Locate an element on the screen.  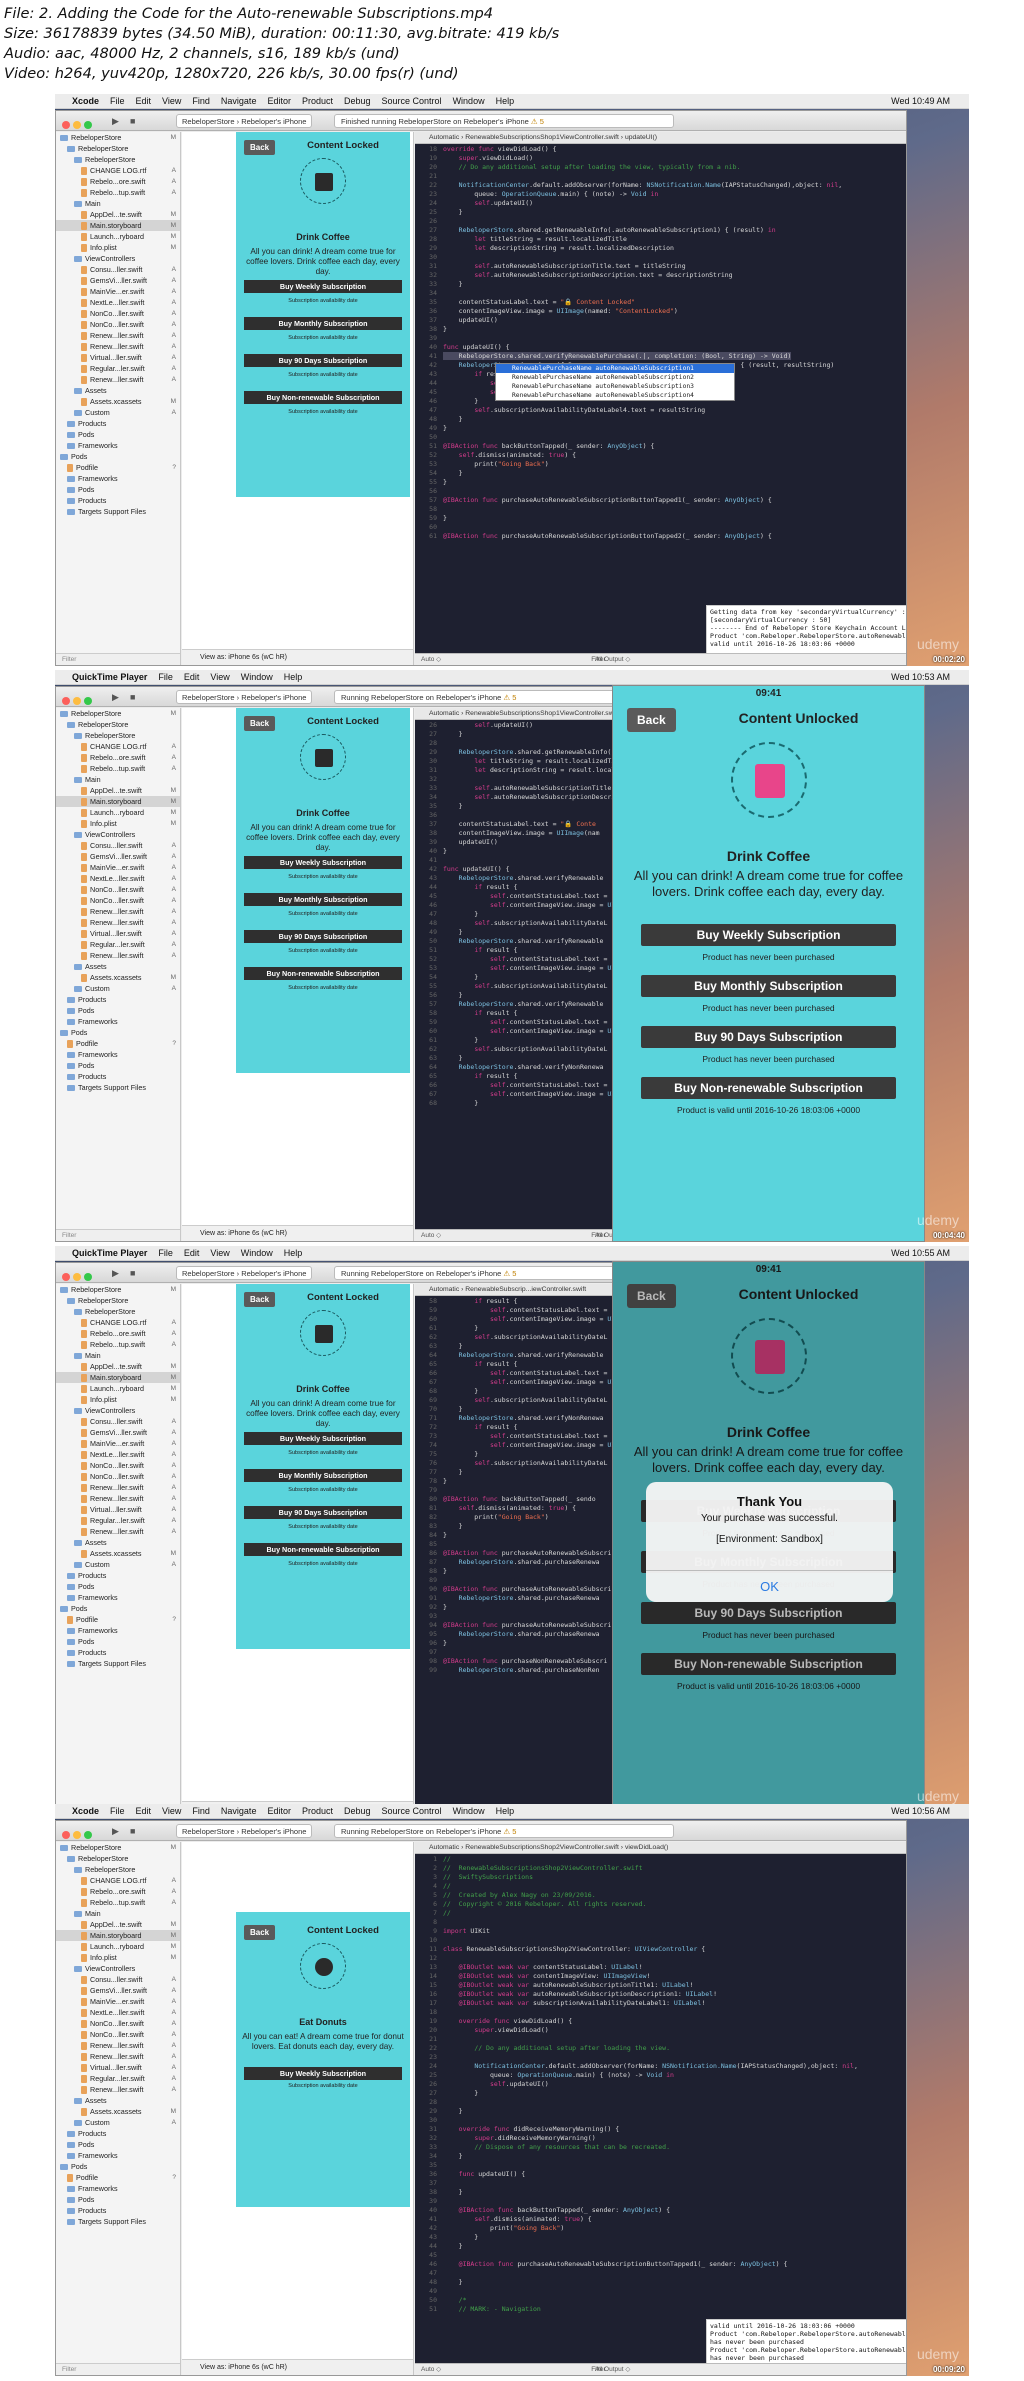
code-line: 26 self.updateUI() is located at coordinates (660, 2084).